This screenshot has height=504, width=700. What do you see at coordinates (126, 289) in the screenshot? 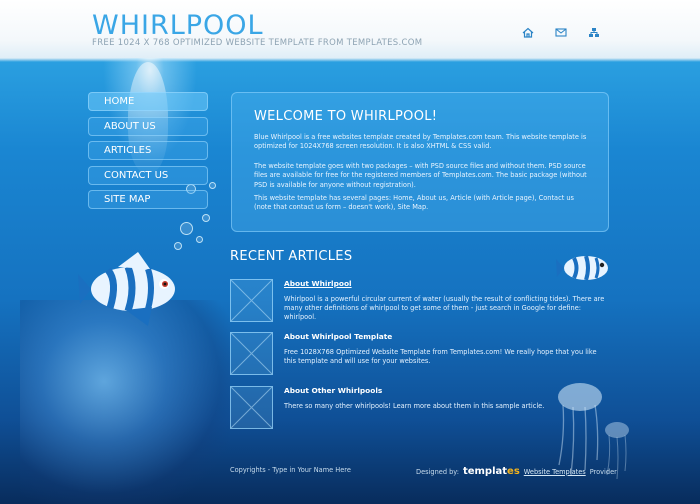
I see `striped-fish-image` at bounding box center [126, 289].